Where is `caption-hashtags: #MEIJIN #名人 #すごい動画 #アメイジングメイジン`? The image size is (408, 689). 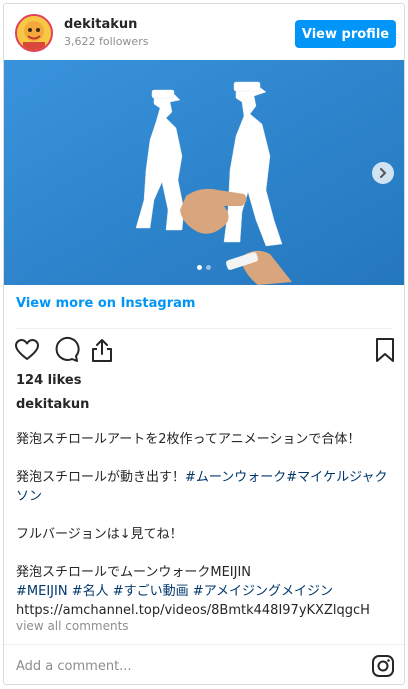 caption-hashtags: #MEIJIN #名人 #すごい動画 #アメイジングメイジン is located at coordinates (206, 591).